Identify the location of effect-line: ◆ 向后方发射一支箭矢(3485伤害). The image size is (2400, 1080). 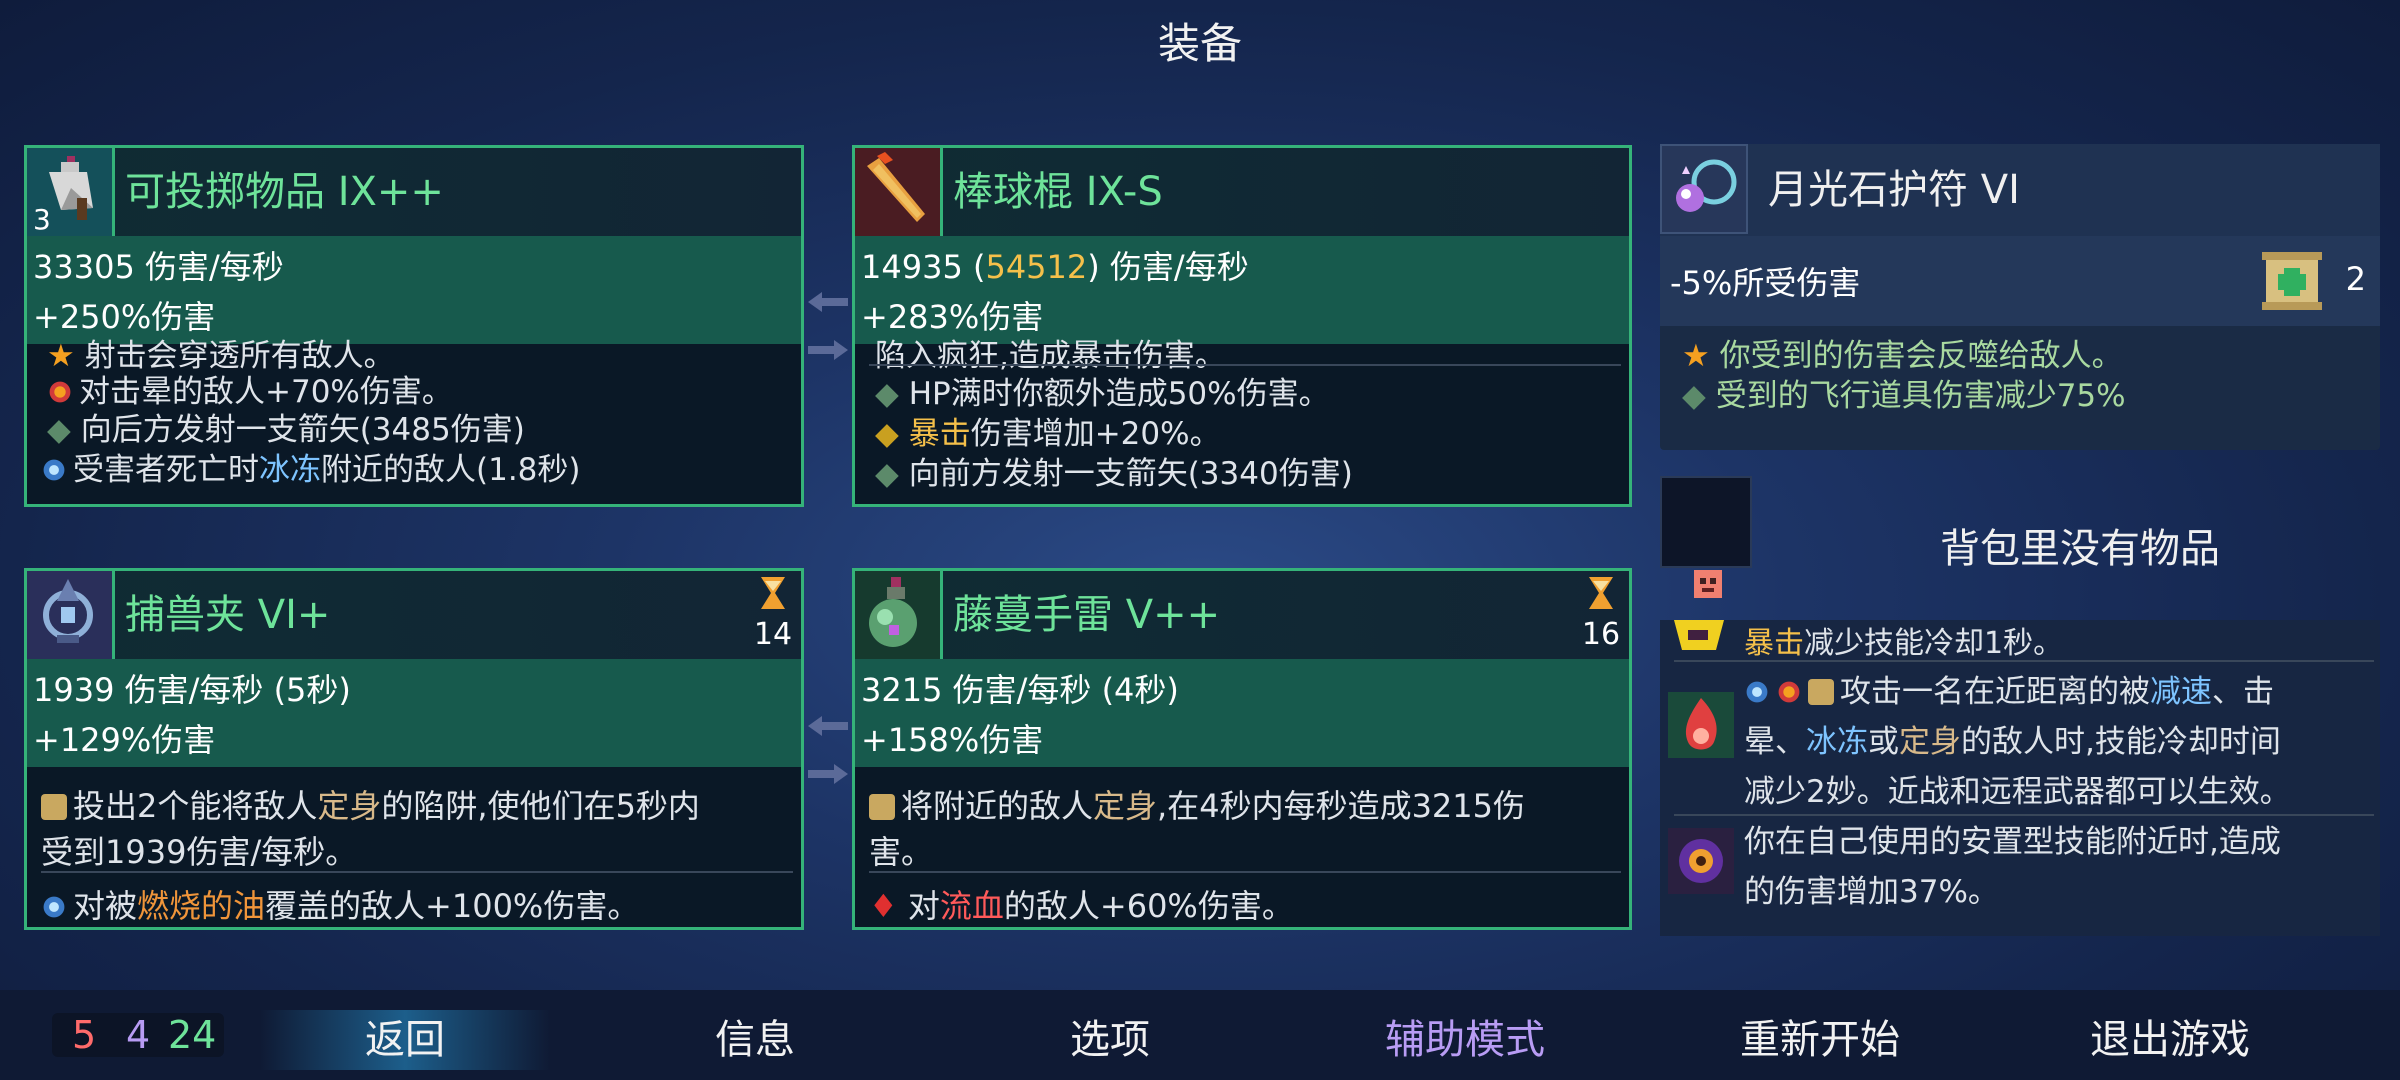
(286, 430).